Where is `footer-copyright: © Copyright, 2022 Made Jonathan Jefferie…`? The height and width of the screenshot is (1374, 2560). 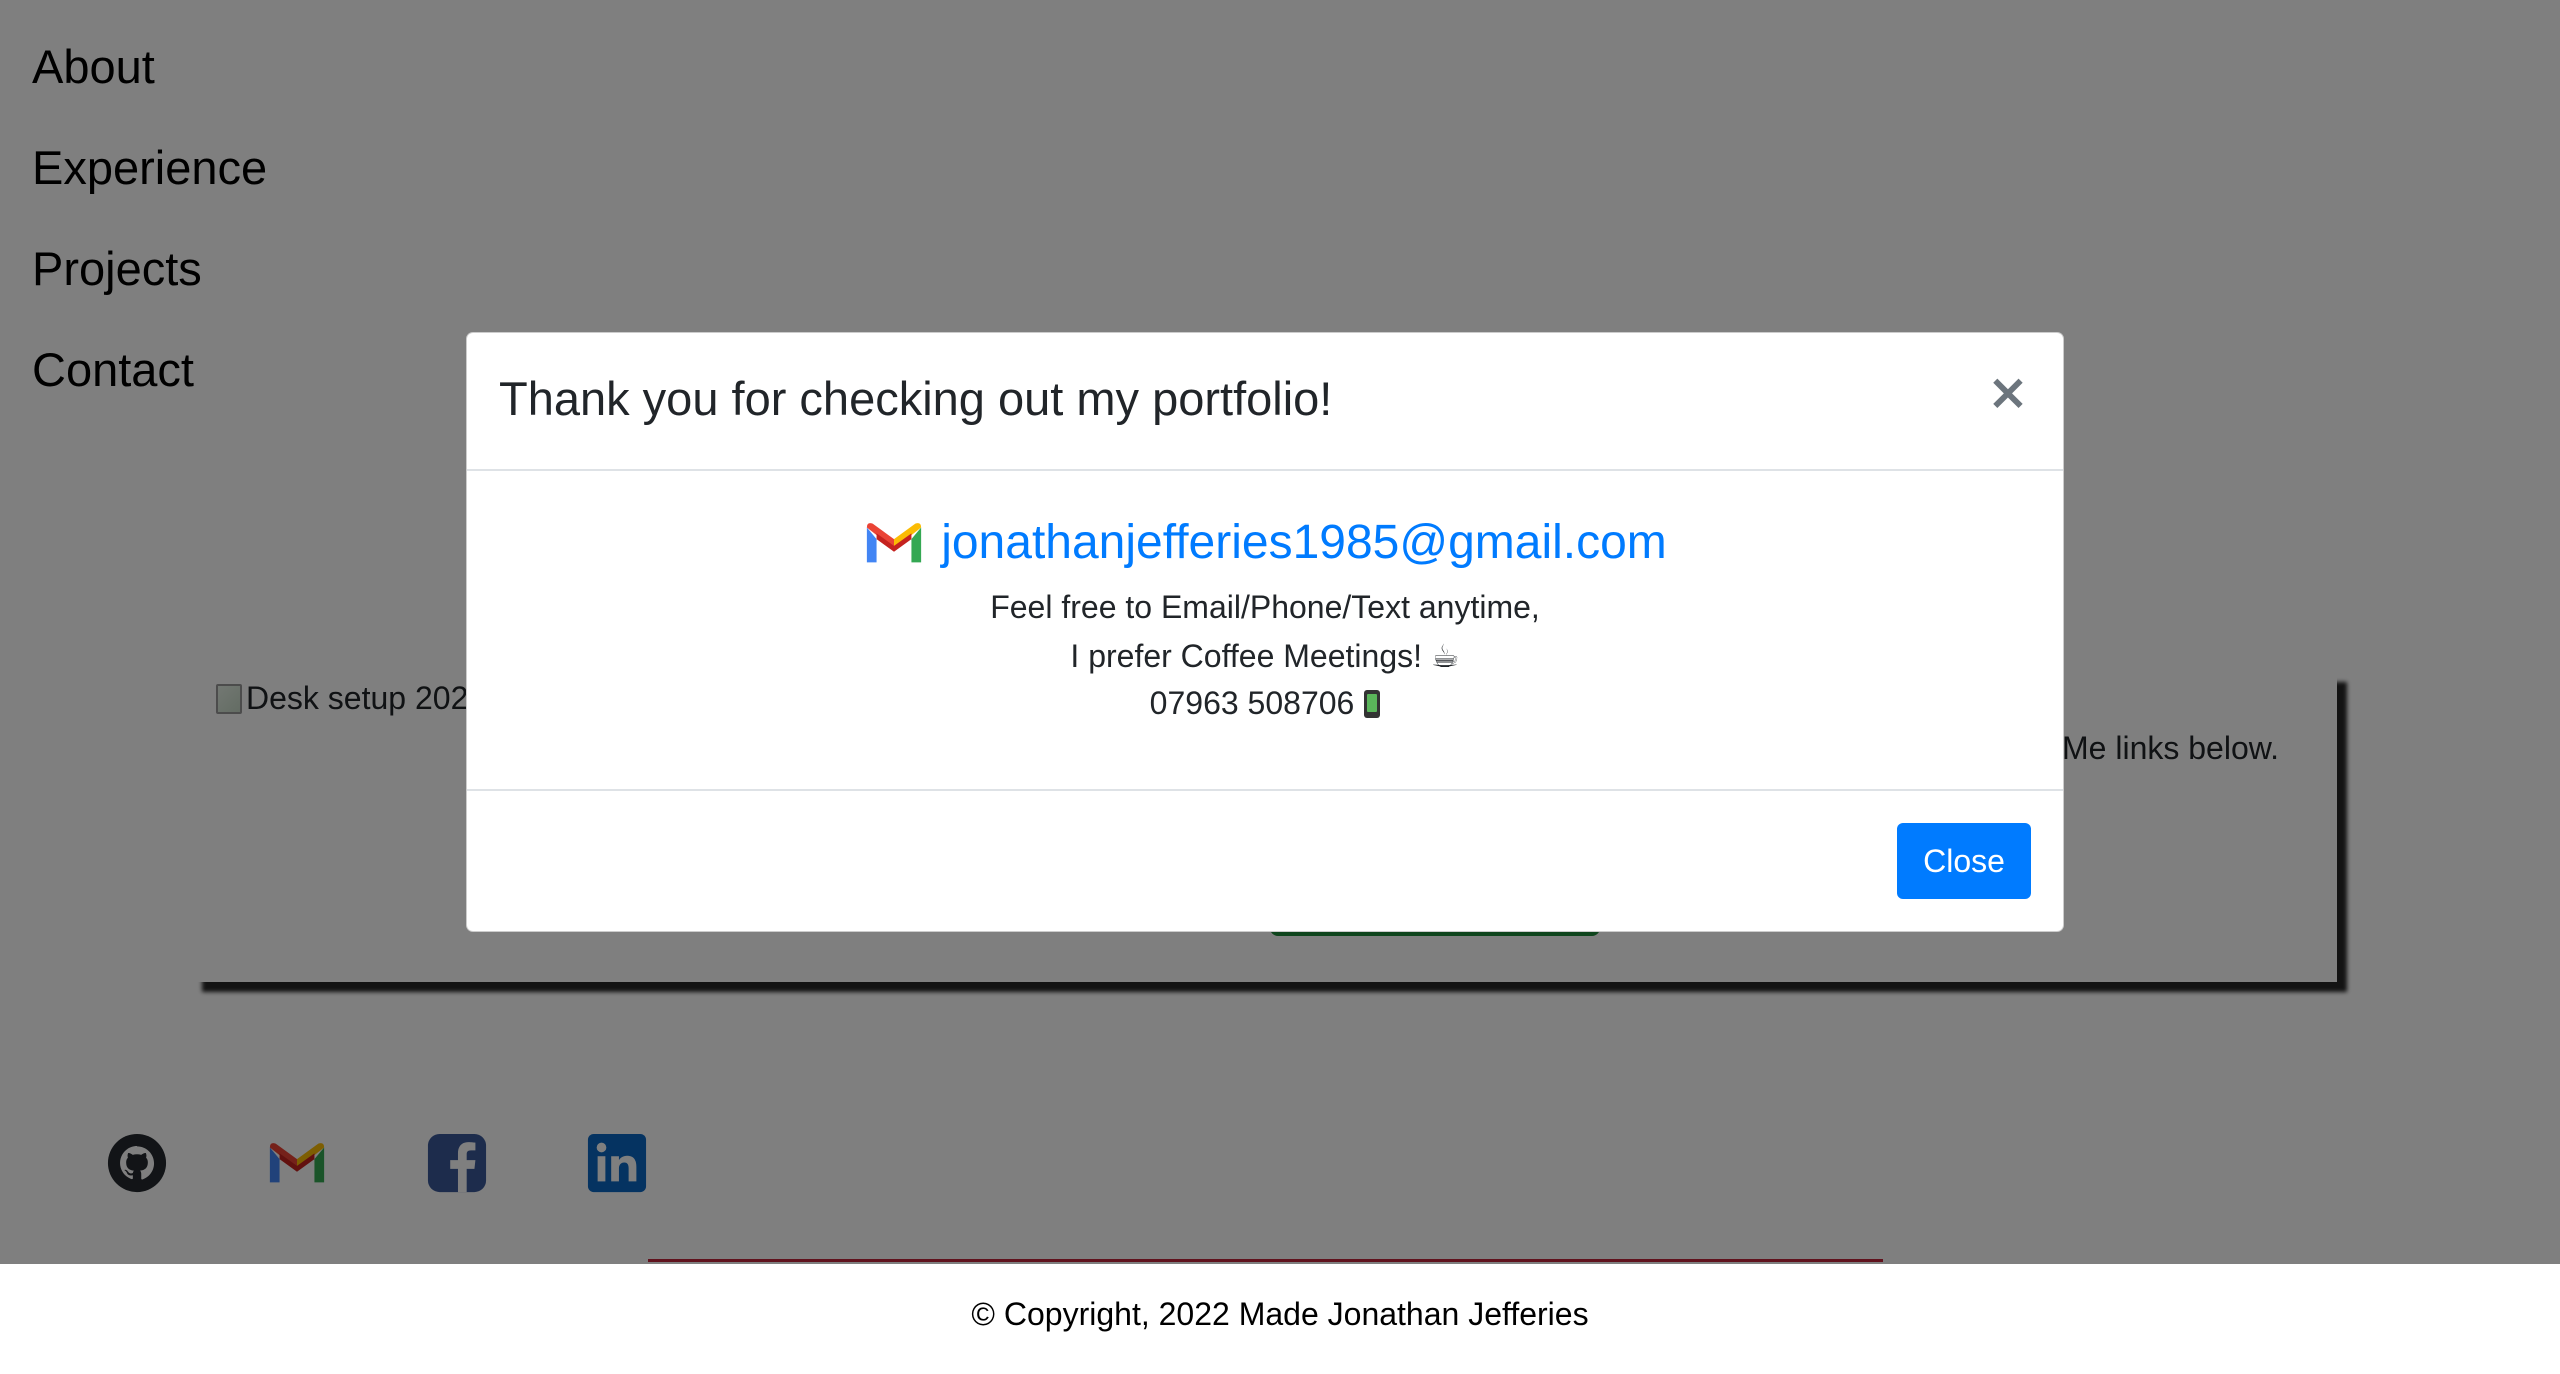 footer-copyright: © Copyright, 2022 Made Jonathan Jefferie… is located at coordinates (1280, 1314).